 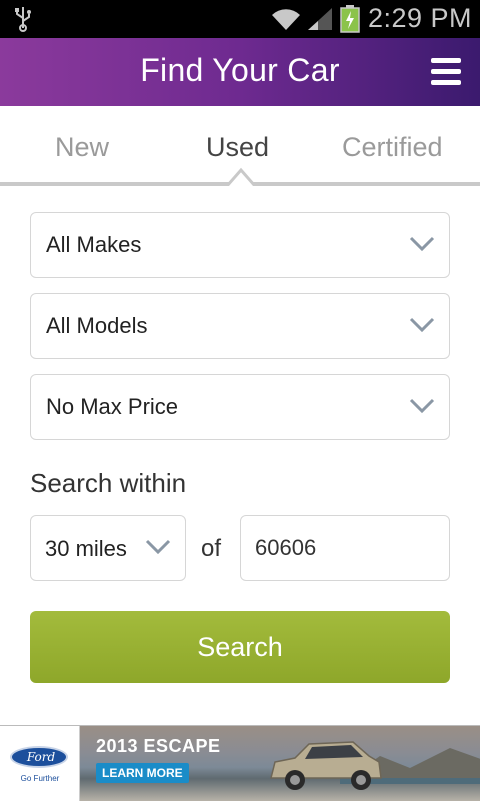 I want to click on max-price-dropdown: No Max Price, so click(x=240, y=407).